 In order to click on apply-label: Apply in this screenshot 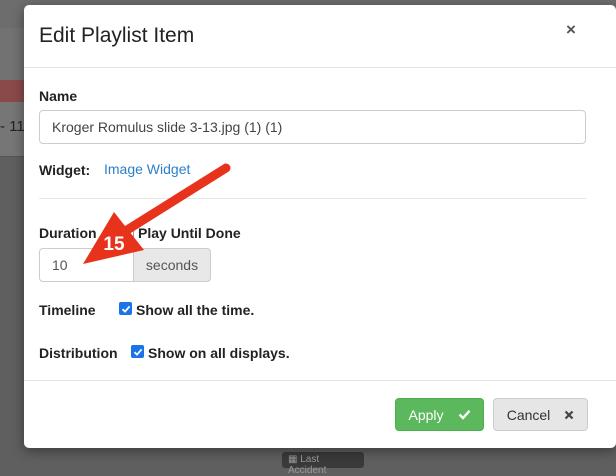, I will do `click(426, 414)`.